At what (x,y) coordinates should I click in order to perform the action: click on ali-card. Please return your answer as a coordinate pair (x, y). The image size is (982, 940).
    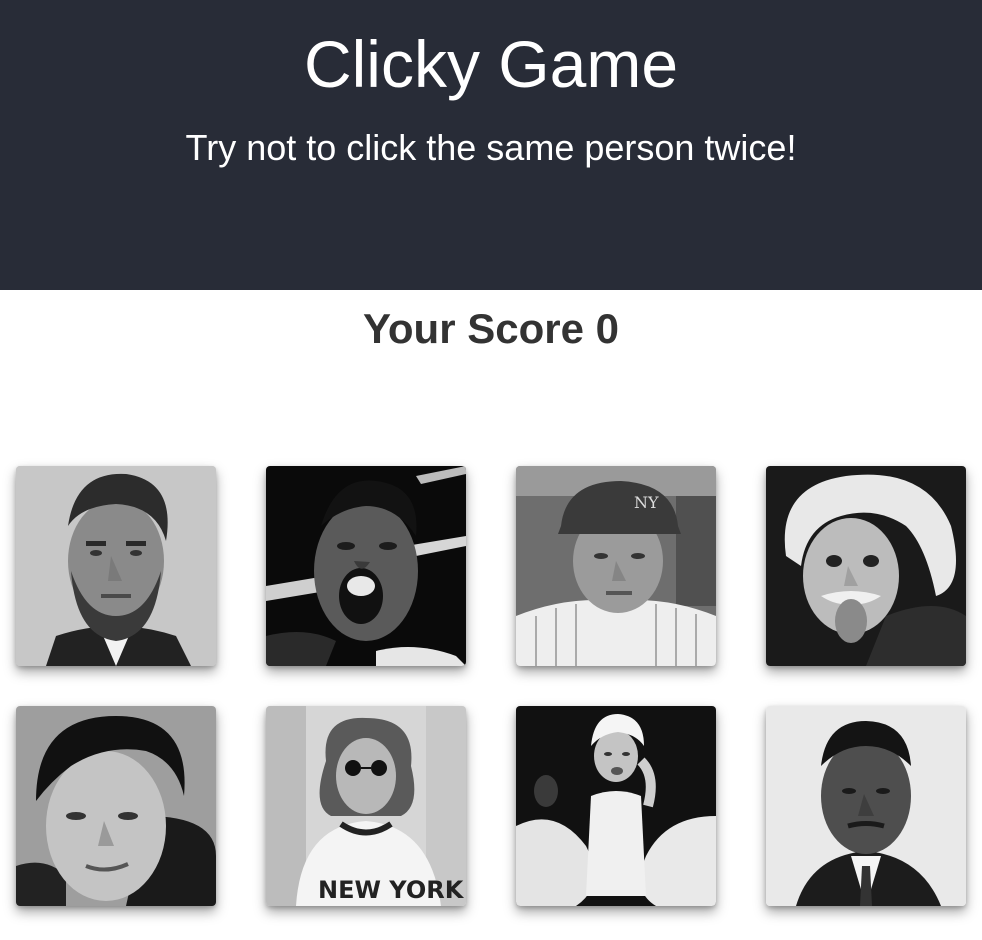
    Looking at the image, I should click on (366, 566).